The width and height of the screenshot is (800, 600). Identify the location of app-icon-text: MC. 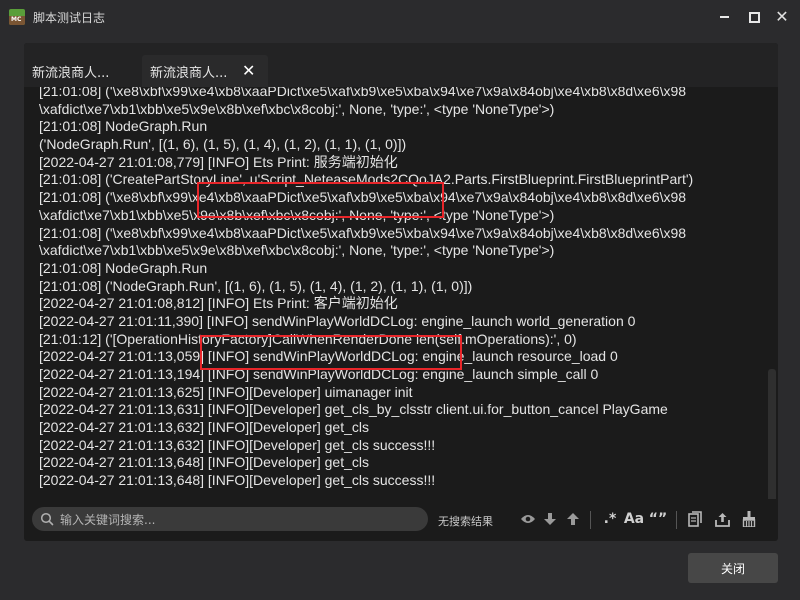
(16, 19).